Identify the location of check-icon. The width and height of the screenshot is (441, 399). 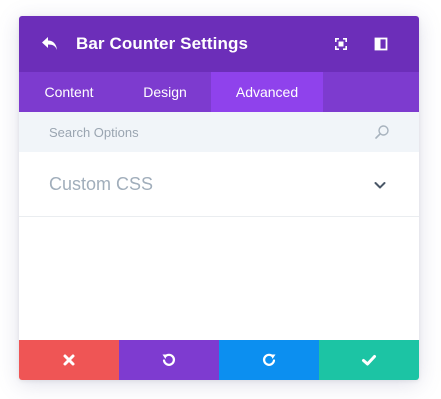
(369, 360).